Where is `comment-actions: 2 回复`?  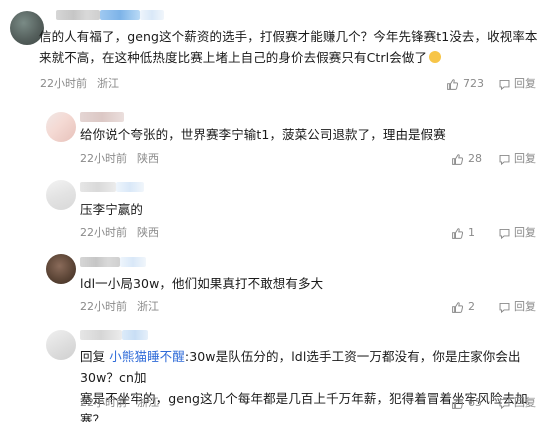
comment-actions: 2 回复 is located at coordinates (493, 307).